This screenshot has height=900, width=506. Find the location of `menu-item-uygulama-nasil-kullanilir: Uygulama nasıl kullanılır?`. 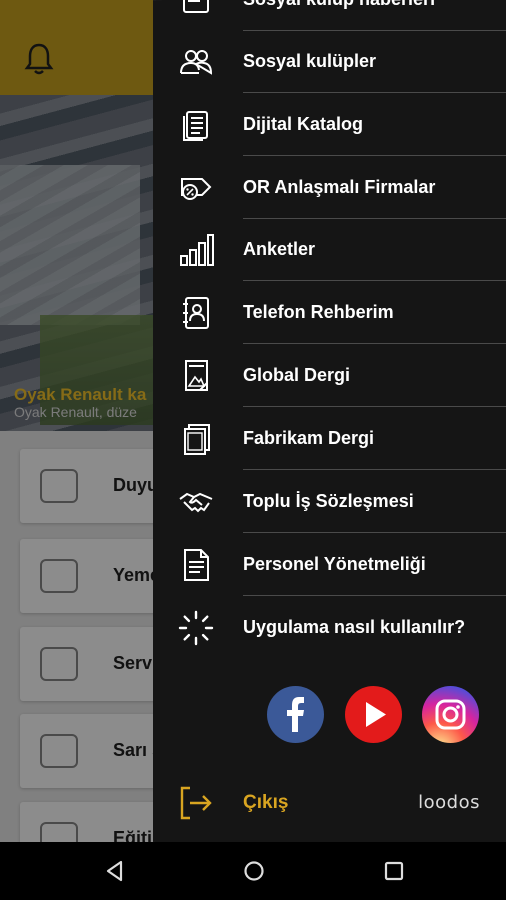

menu-item-uygulama-nasil-kullanilir: Uygulama nasıl kullanılır? is located at coordinates (329, 628).